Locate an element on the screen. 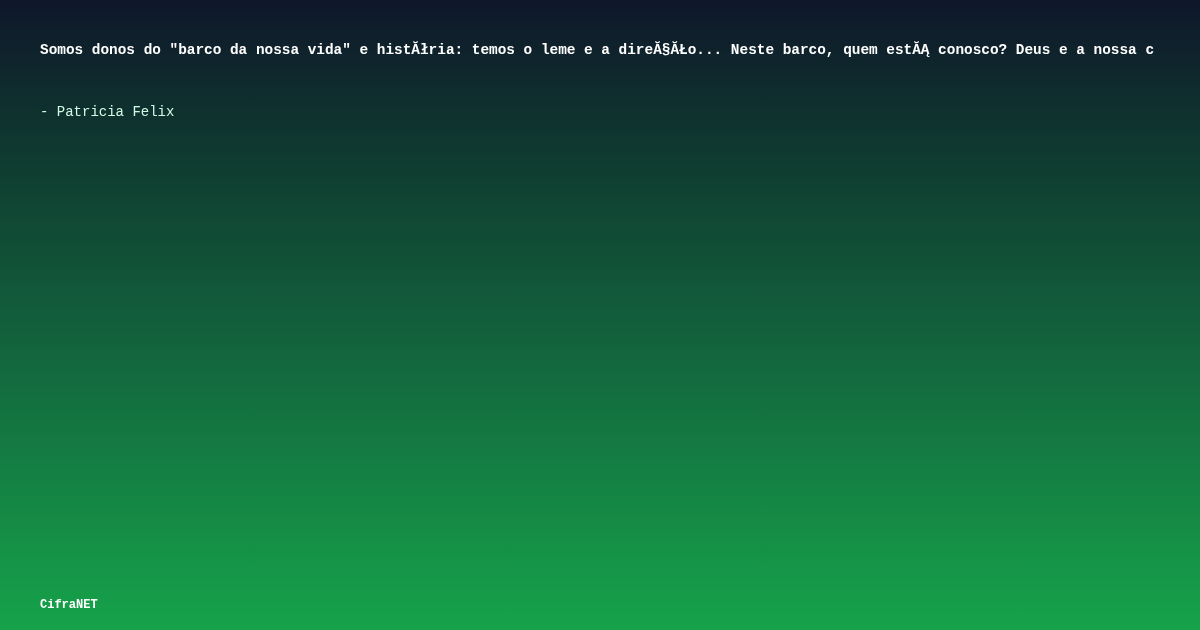 This screenshot has height=630, width=1200. quote-text: Somos donos do "barco da nossa vida" e histĂłria: temos o leme e a direĂ§ĂŁo... Neste barco, quem estĂĄ conosco? Deus e a nossa c is located at coordinates (597, 50).